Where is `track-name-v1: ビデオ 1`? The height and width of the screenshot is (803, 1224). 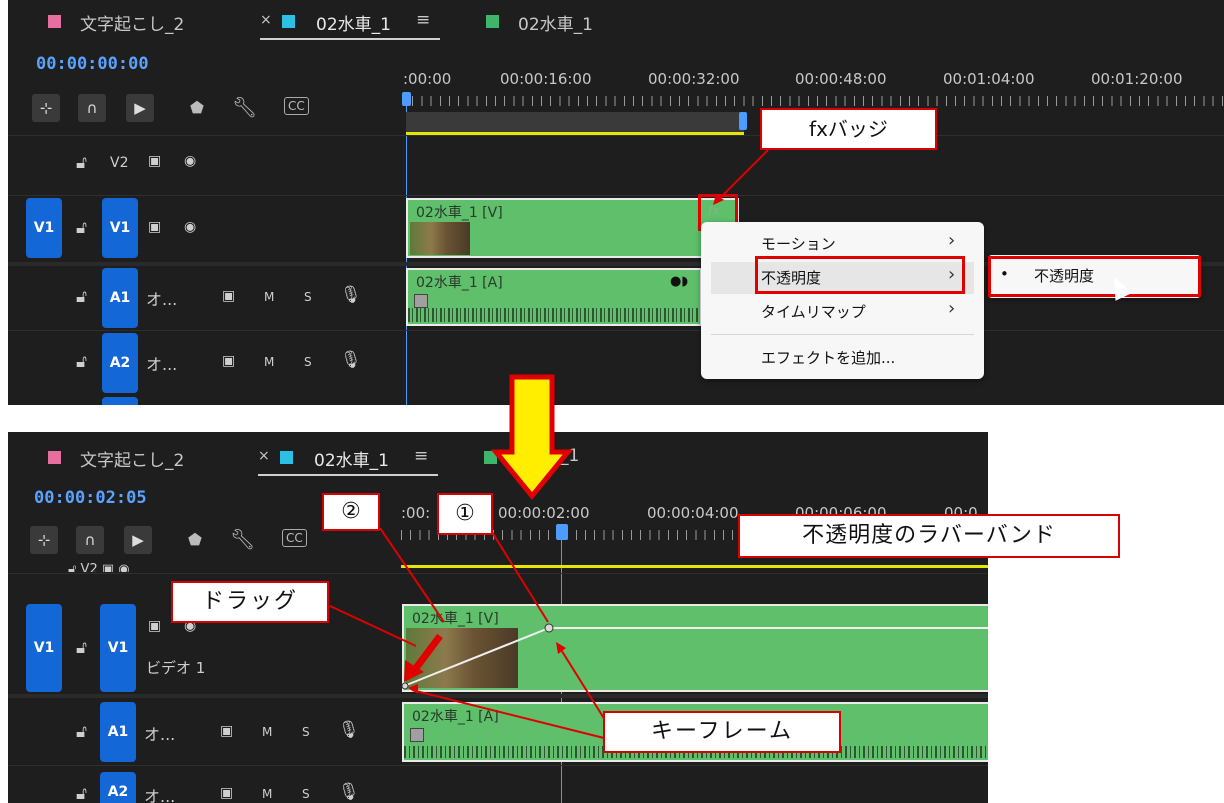
track-name-v1: ビデオ 1 is located at coordinates (176, 668).